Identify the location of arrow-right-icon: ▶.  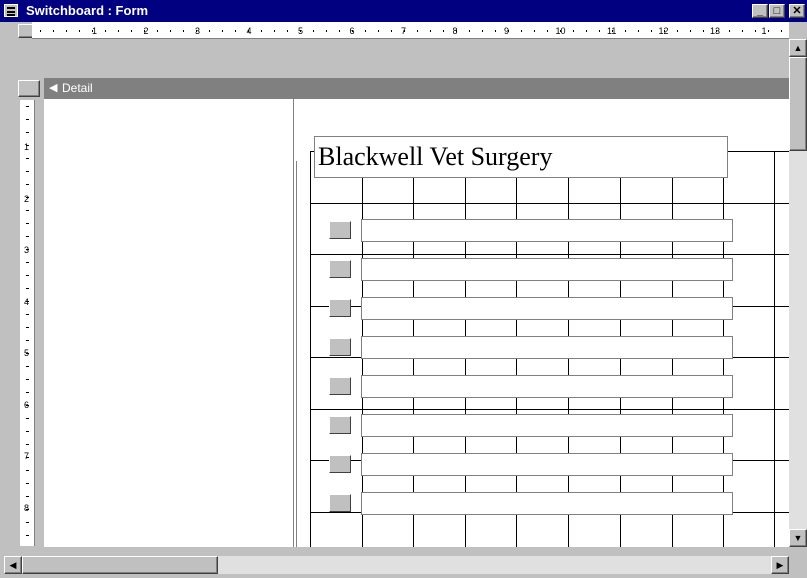
(780, 565).